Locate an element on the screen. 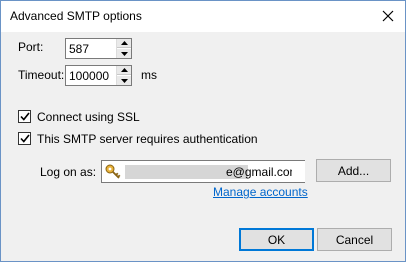  ok-button: OK is located at coordinates (276, 239).